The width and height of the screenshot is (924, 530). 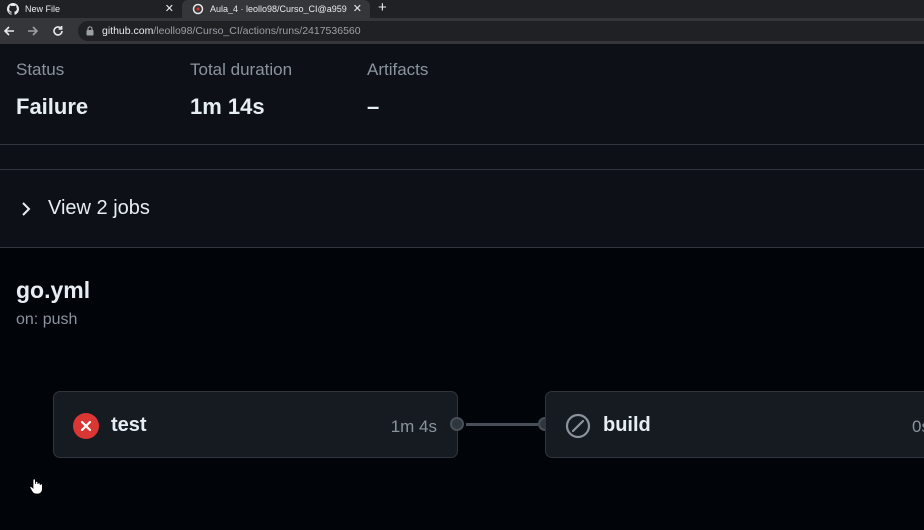 I want to click on job-name: test, so click(x=129, y=425).